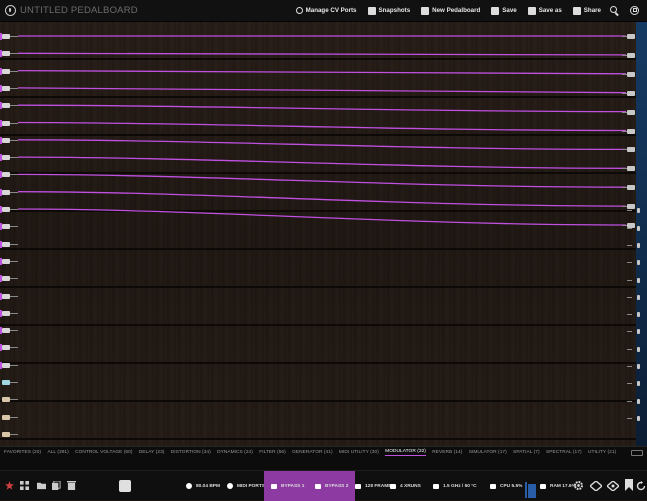  What do you see at coordinates (526, 452) in the screenshot?
I see `category-tab: SPATIAL (7)` at bounding box center [526, 452].